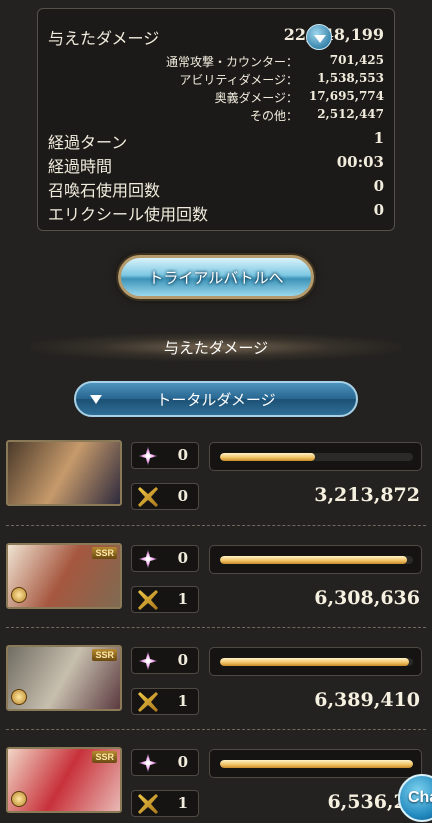  What do you see at coordinates (256, 98) in the screenshot?
I see `breakdown-label: 奥義ダメージ：` at bounding box center [256, 98].